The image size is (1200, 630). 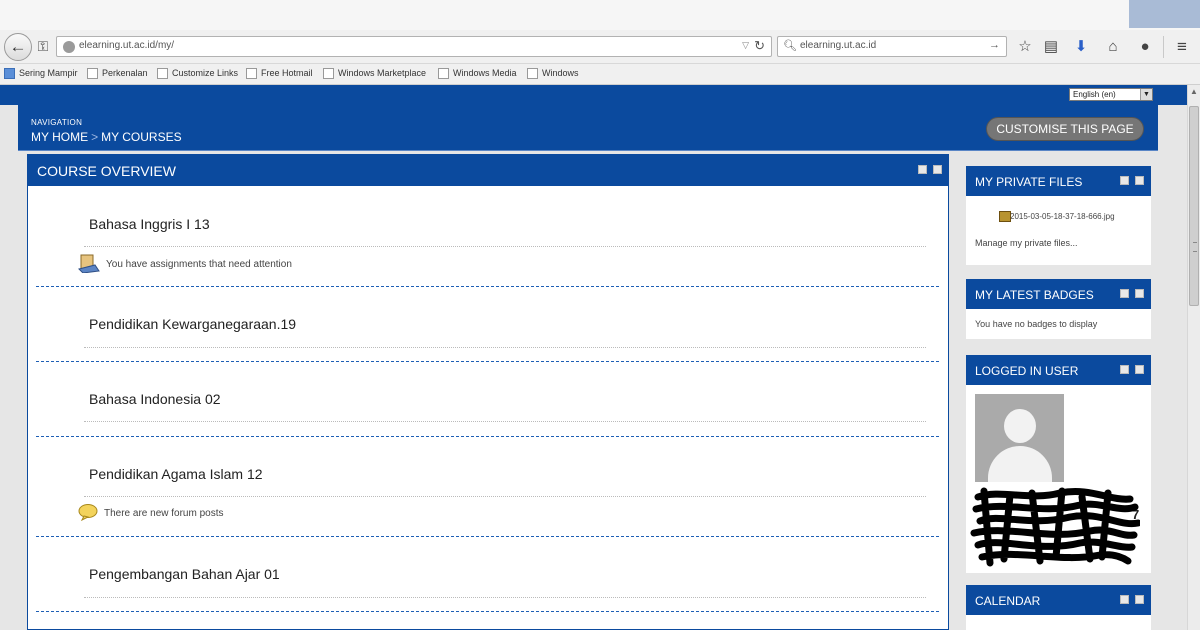 What do you see at coordinates (1163, 47) in the screenshot?
I see `toolbar-separator` at bounding box center [1163, 47].